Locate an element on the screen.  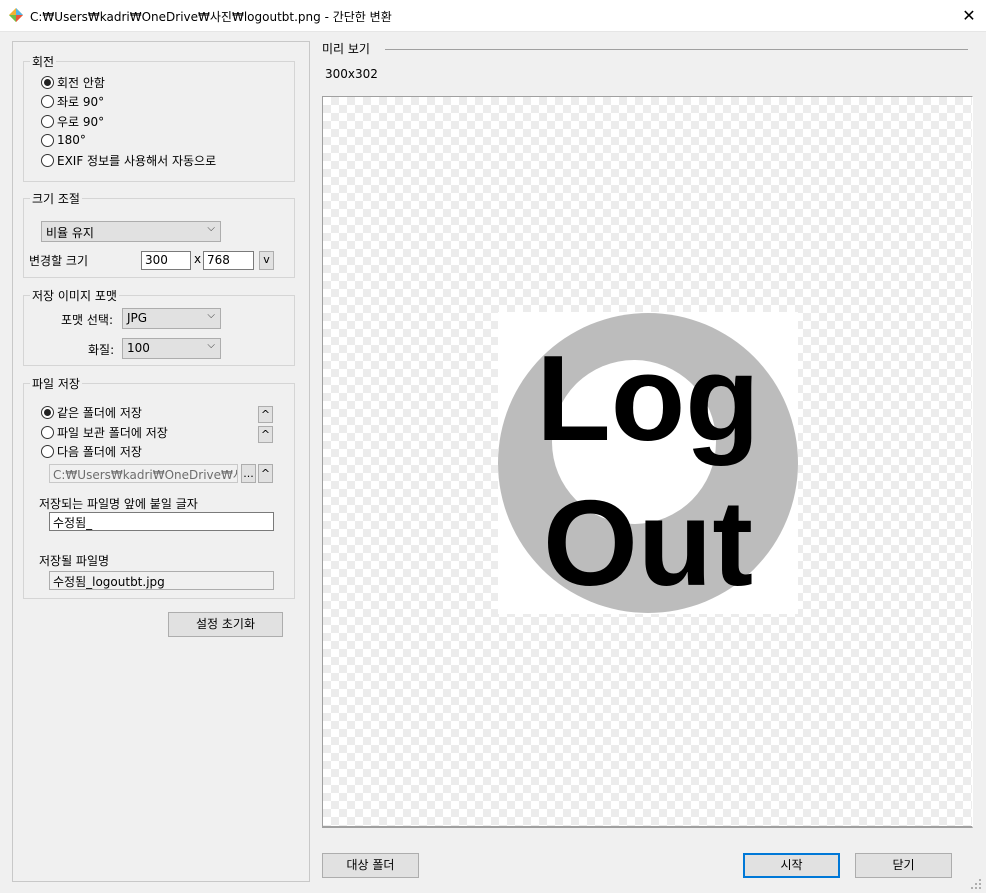
rotation-option-left-90: 좌로 90° is located at coordinates (72, 101).